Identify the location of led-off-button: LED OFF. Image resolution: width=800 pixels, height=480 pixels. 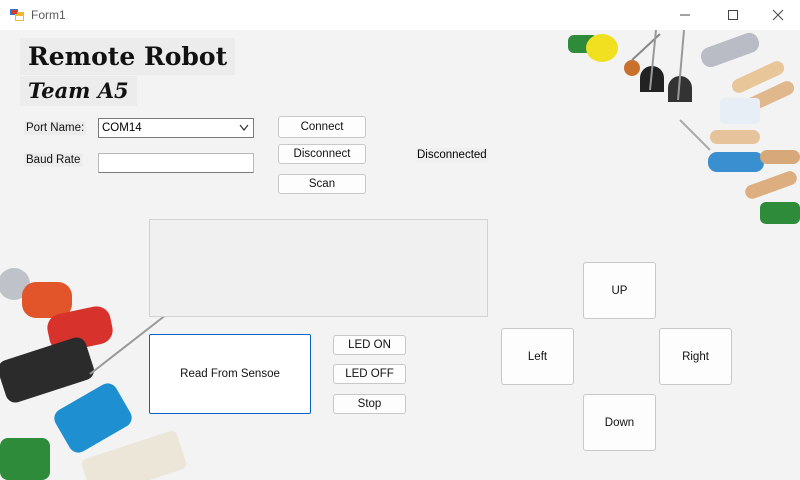
(369, 374).